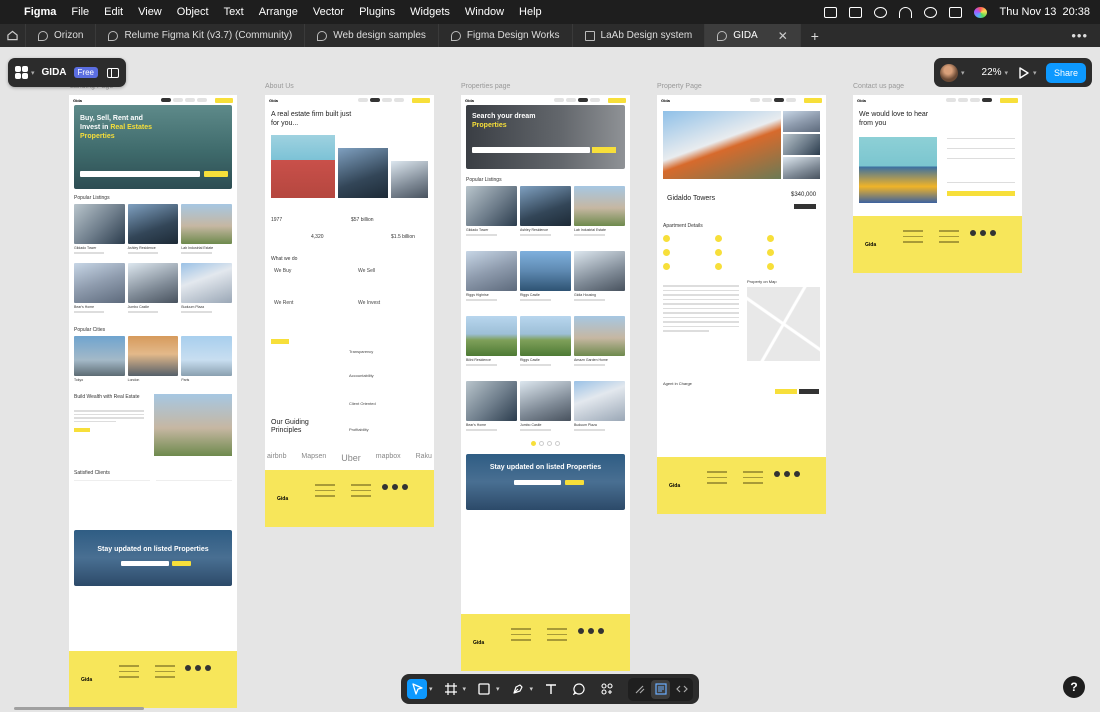  I want to click on menu-arrange: Arrange, so click(278, 12).